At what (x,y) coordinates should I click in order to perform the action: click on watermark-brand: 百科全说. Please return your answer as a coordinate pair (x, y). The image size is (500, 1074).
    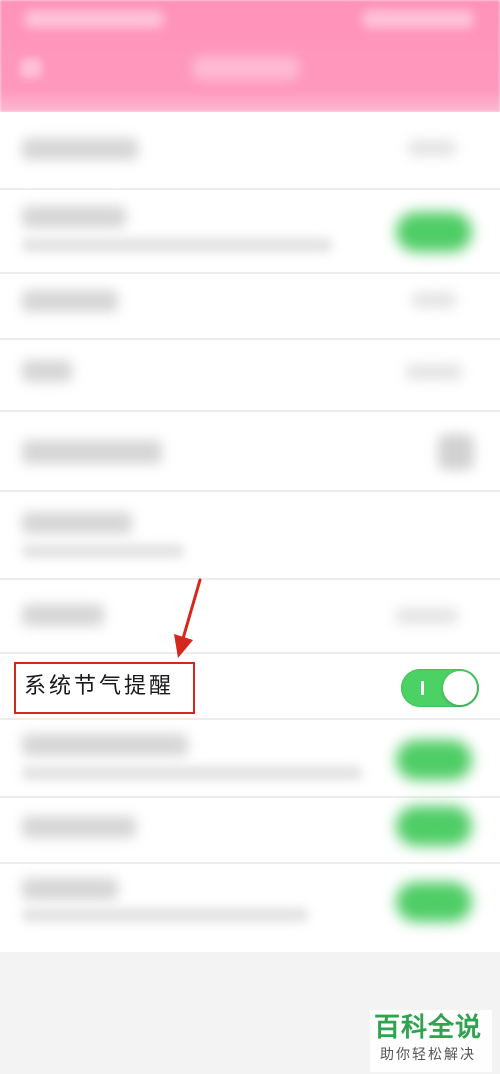
    Looking at the image, I should click on (428, 1028).